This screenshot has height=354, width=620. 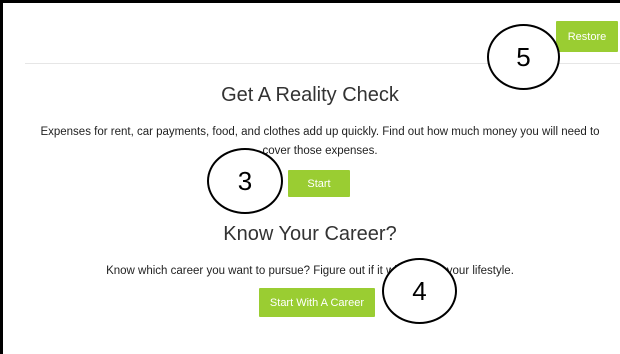 I want to click on frame-border-top, so click(x=310, y=1).